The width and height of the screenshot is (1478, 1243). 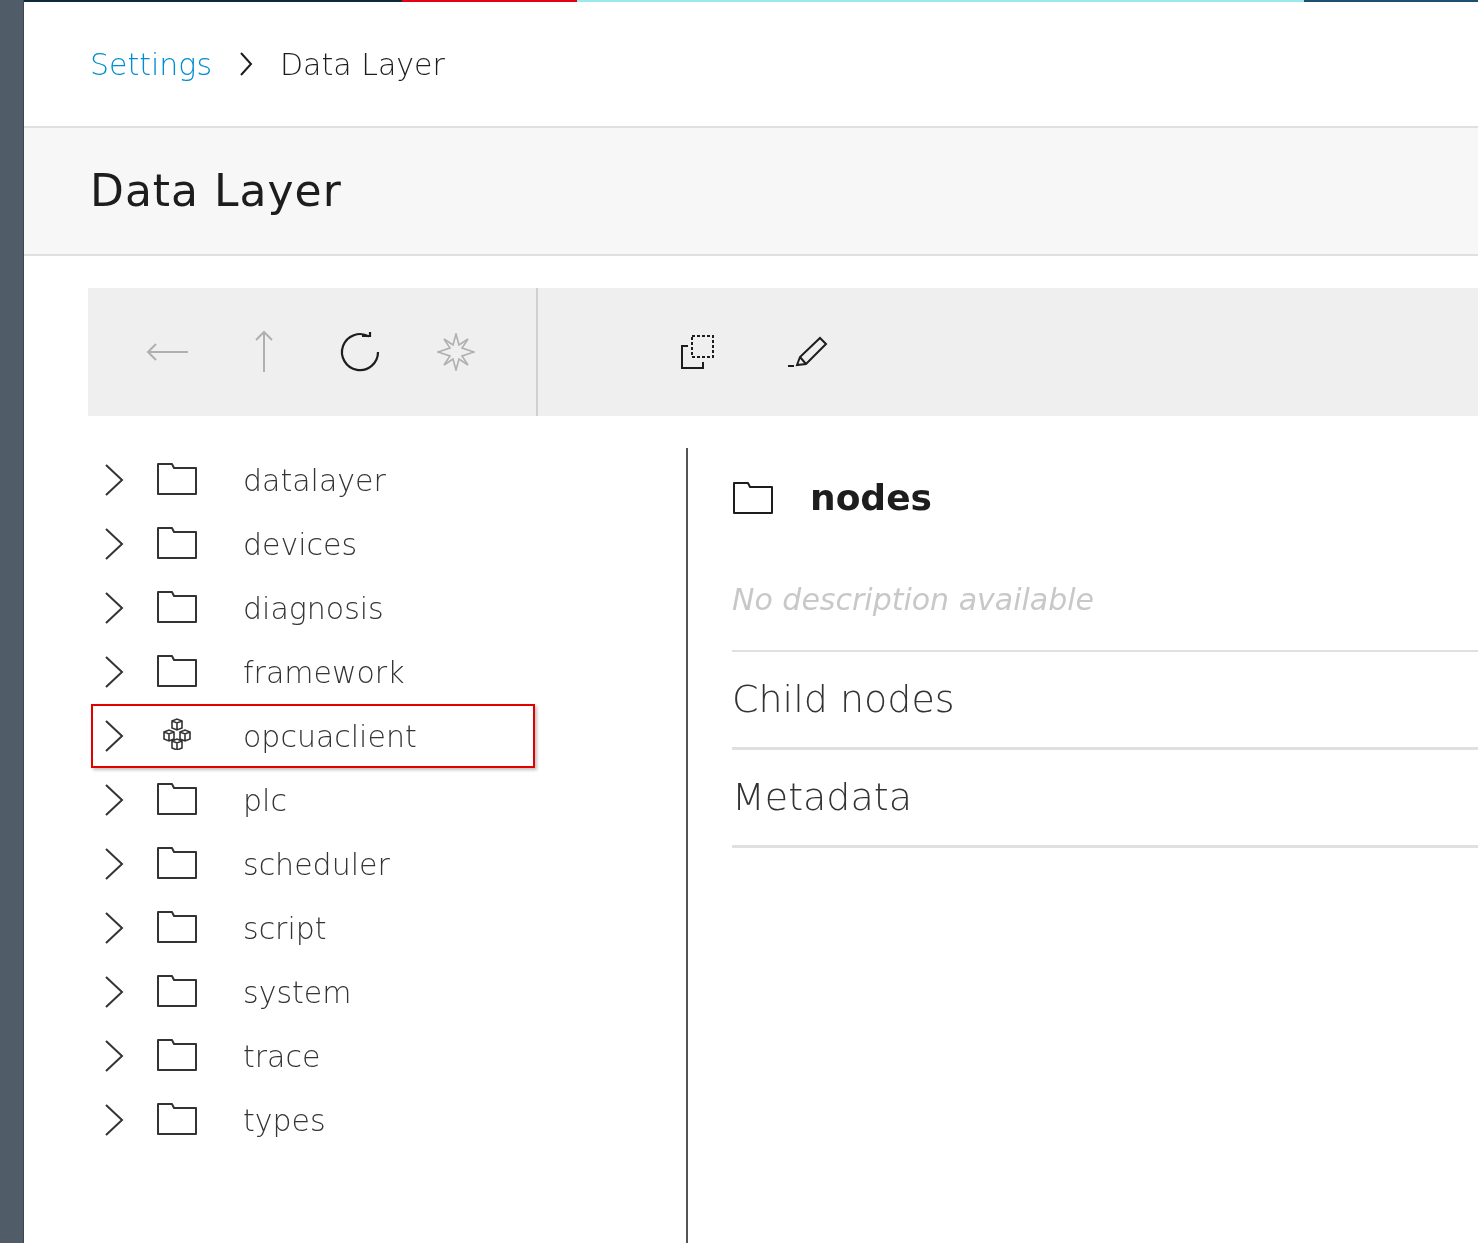 What do you see at coordinates (168, 352) in the screenshot?
I see `back-arrow-icon` at bounding box center [168, 352].